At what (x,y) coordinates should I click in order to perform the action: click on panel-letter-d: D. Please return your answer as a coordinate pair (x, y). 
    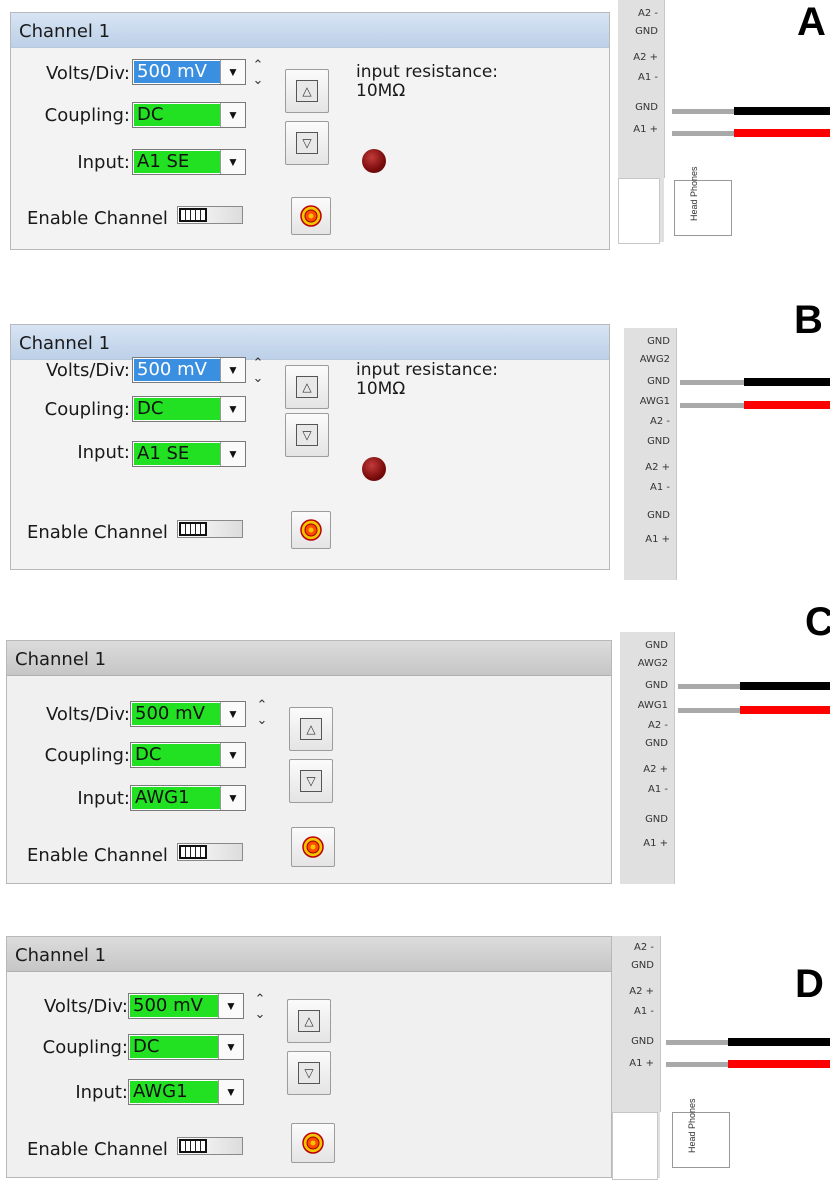
    Looking at the image, I should click on (809, 984).